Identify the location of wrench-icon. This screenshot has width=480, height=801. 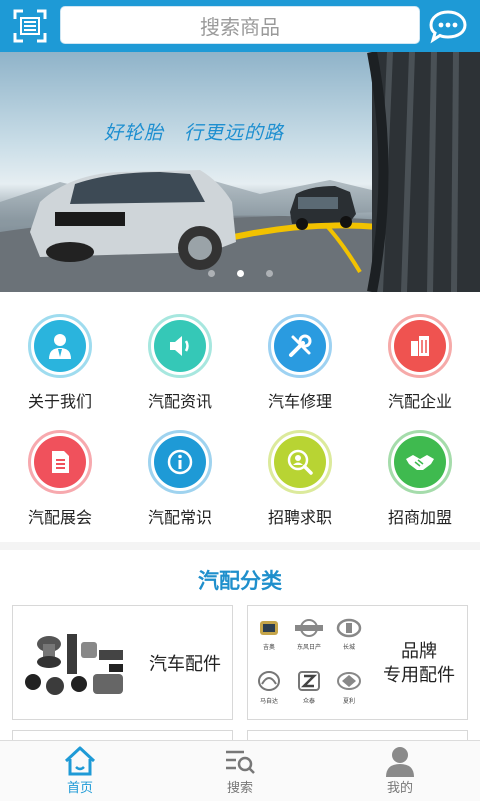
(300, 346).